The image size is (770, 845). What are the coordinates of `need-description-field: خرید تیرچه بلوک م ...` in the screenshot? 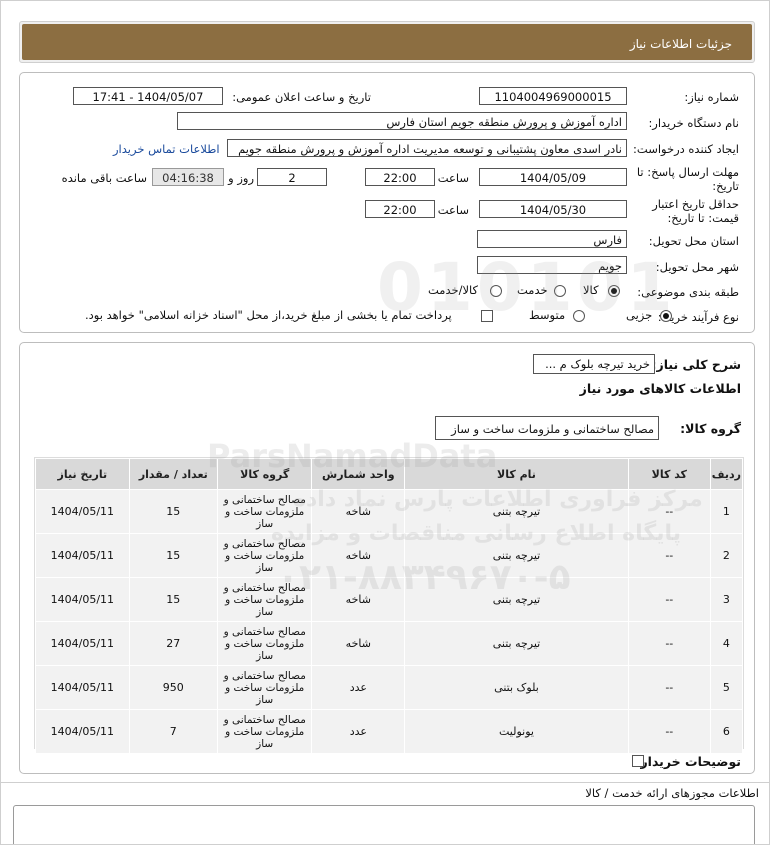 It's located at (594, 364).